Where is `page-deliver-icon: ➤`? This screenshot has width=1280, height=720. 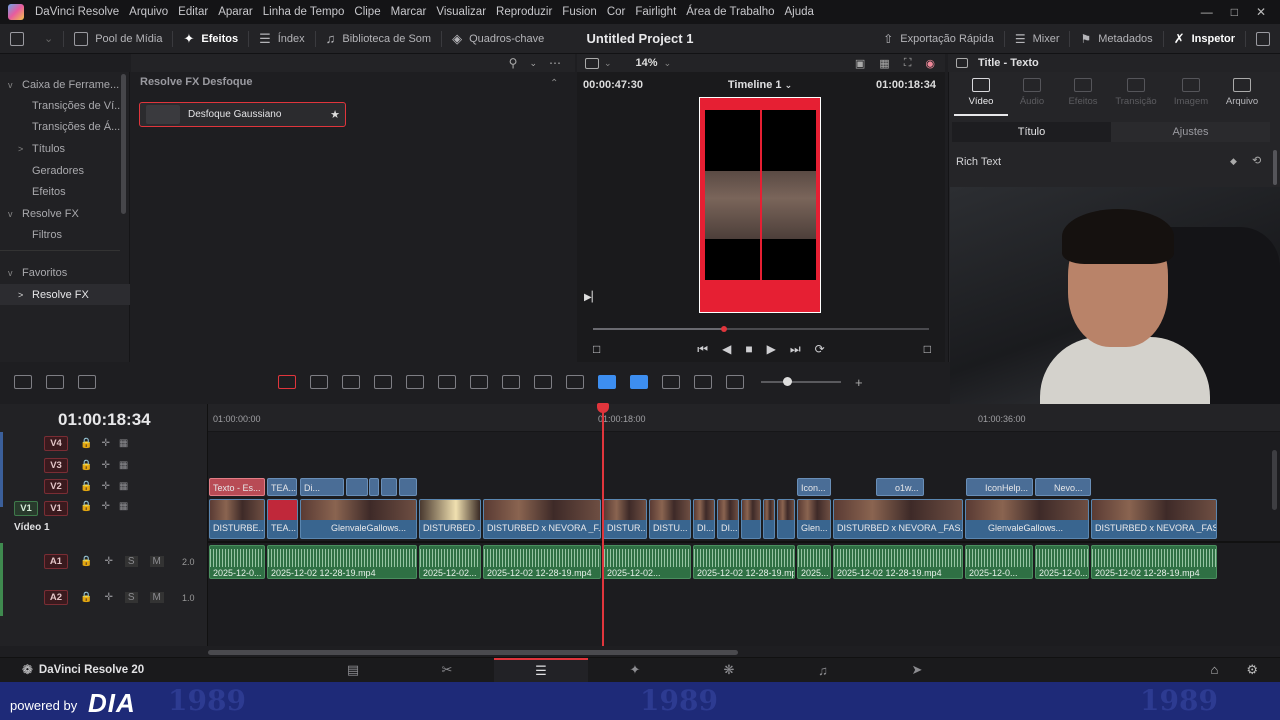 page-deliver-icon: ➤ is located at coordinates (917, 670).